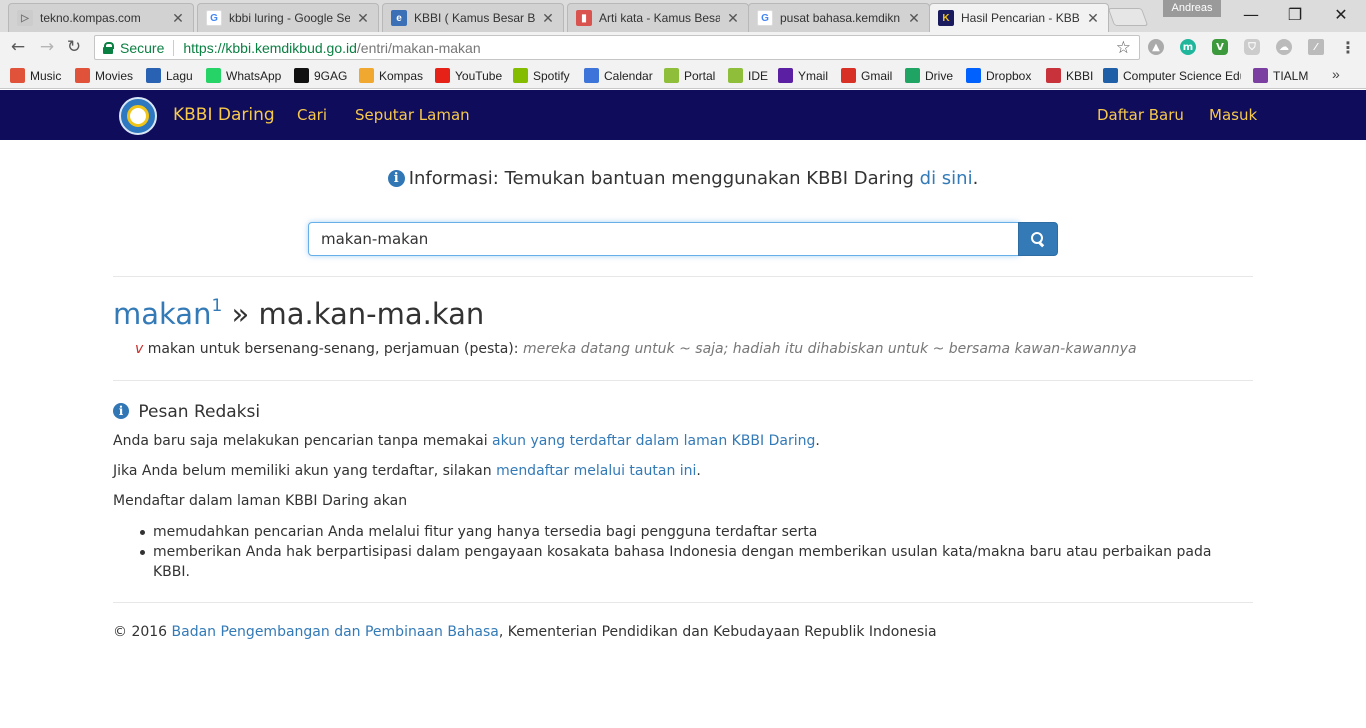 The height and width of the screenshot is (728, 1366). What do you see at coordinates (1110, 75) in the screenshot?
I see `cs-icon` at bounding box center [1110, 75].